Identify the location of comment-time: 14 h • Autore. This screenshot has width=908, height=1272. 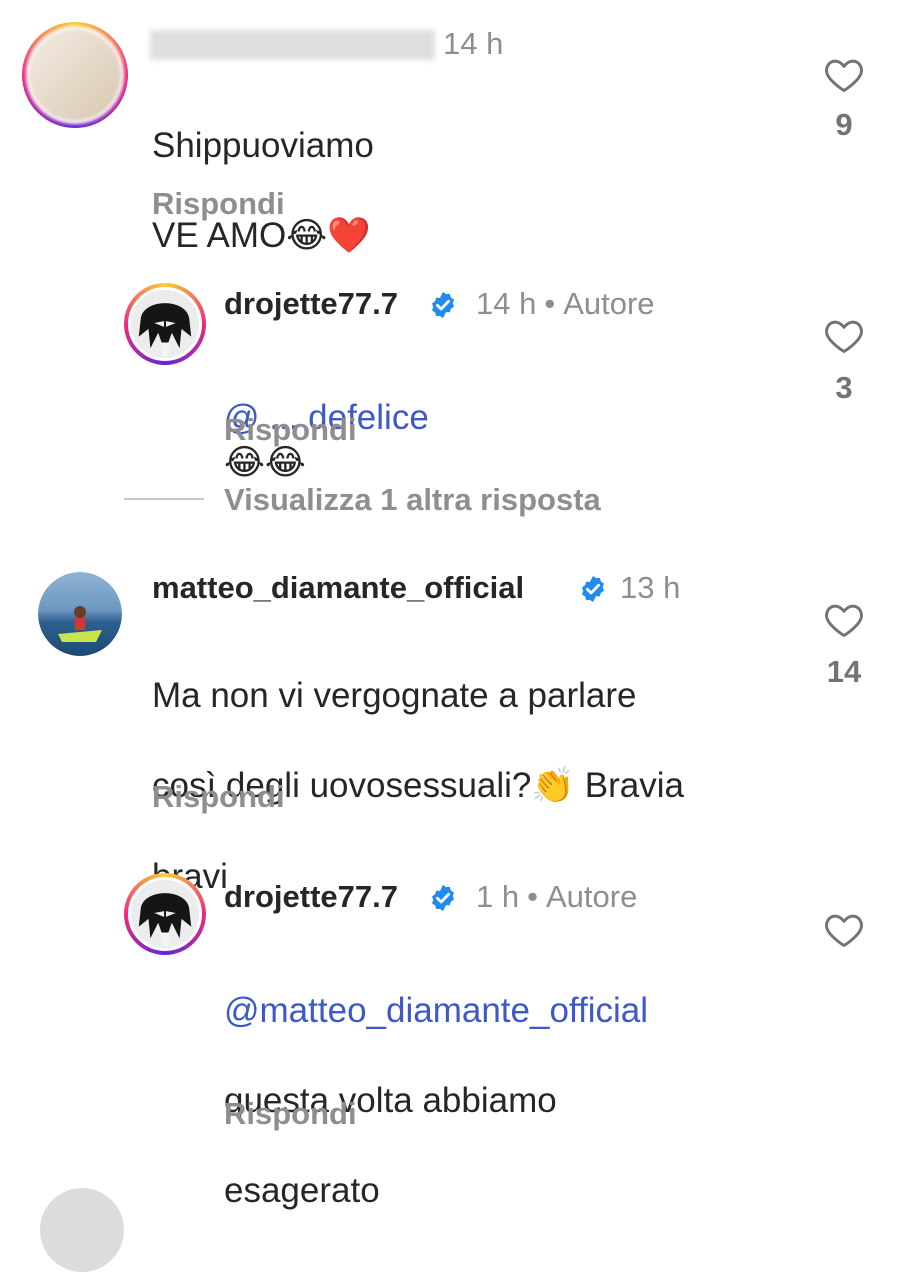
(565, 303).